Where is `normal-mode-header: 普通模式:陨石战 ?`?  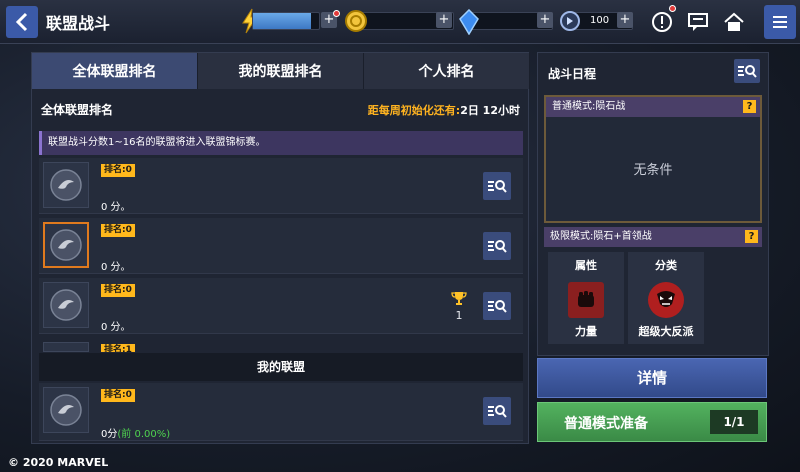
normal-mode-header: 普通模式:陨石战 ? is located at coordinates (653, 107).